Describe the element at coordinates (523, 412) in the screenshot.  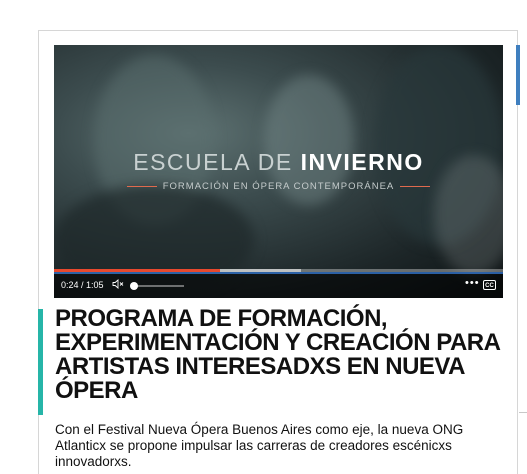
I see `adjacent-card-divider` at that location.